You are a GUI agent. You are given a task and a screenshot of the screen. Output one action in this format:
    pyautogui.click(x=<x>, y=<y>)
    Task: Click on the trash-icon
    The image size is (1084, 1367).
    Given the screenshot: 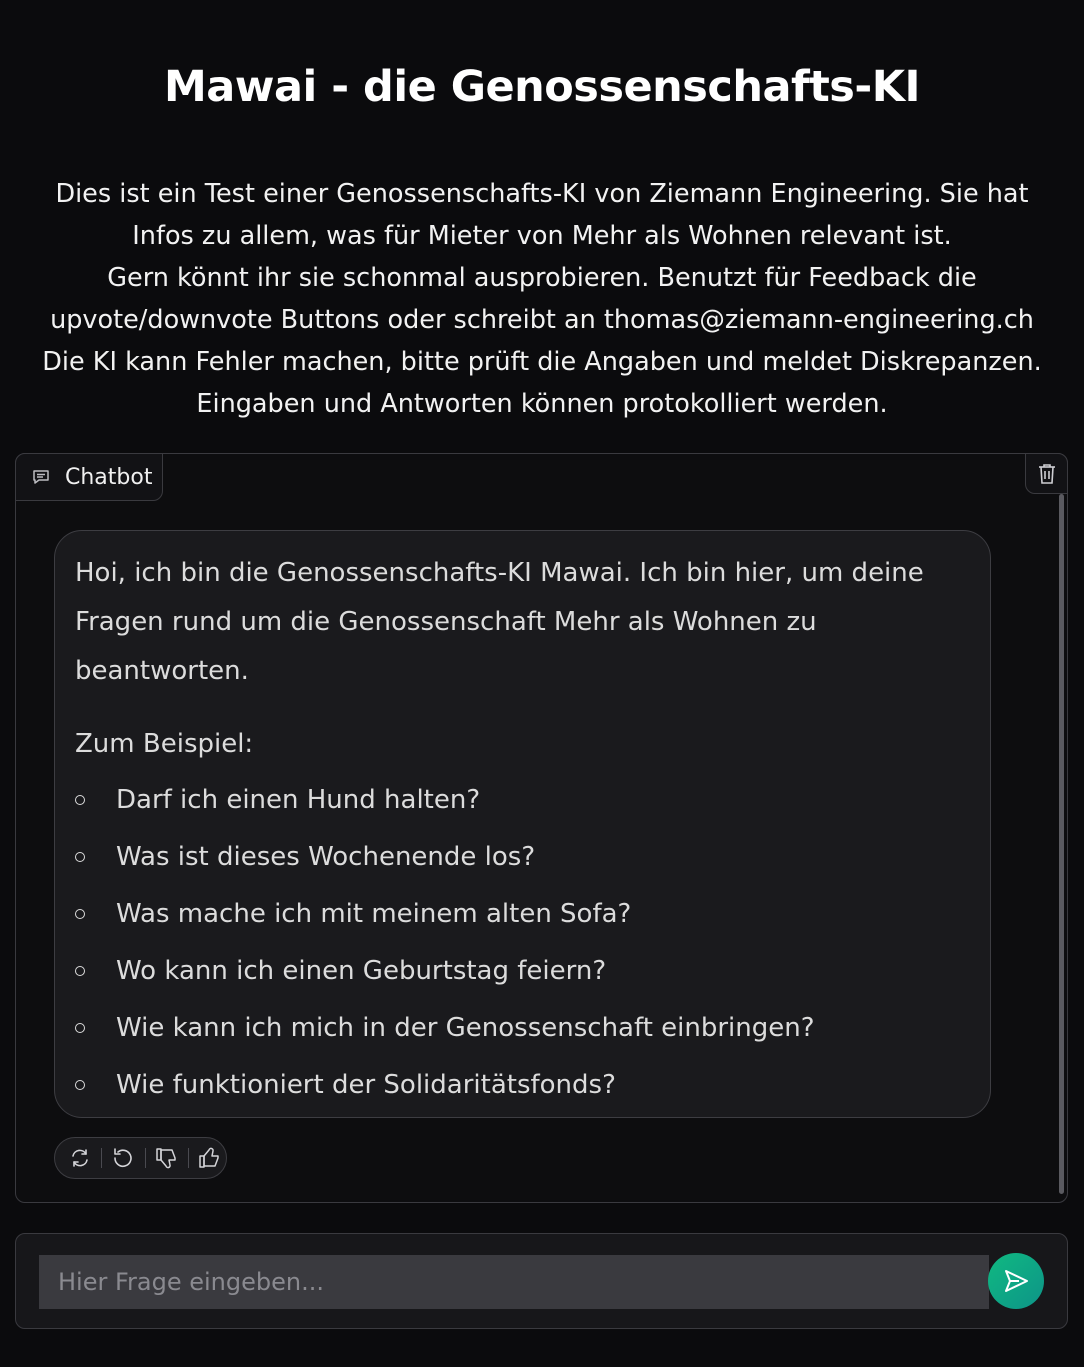 What is the action you would take?
    pyautogui.click(x=1047, y=474)
    